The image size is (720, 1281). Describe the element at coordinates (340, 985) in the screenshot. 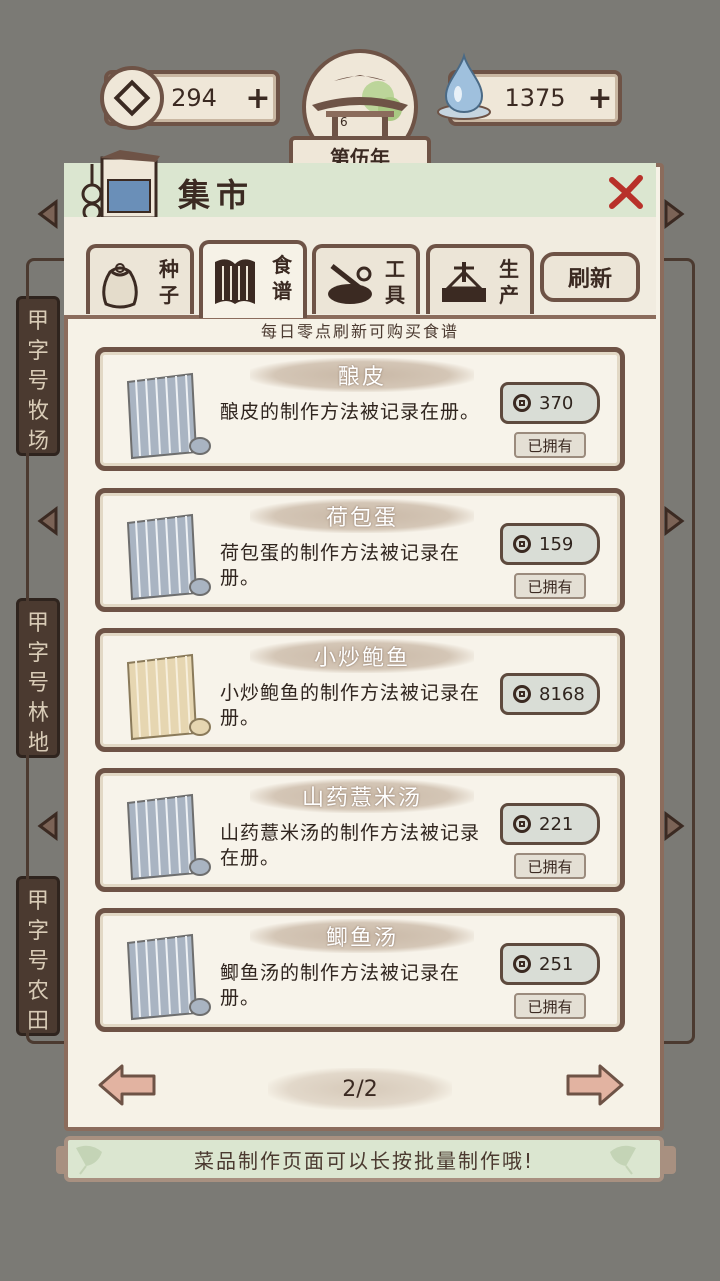

I see `recipe-desc: 鲫鱼汤的制作方法被记录在册。` at that location.